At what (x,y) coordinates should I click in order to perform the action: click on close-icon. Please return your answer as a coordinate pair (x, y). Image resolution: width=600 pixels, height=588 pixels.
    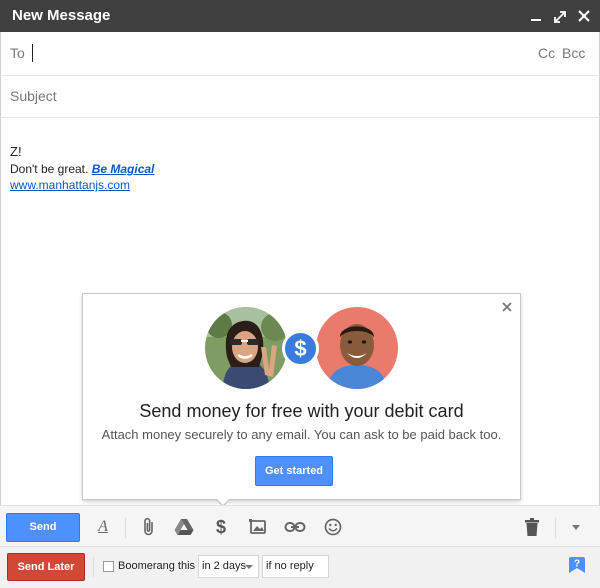
    Looking at the image, I should click on (584, 16).